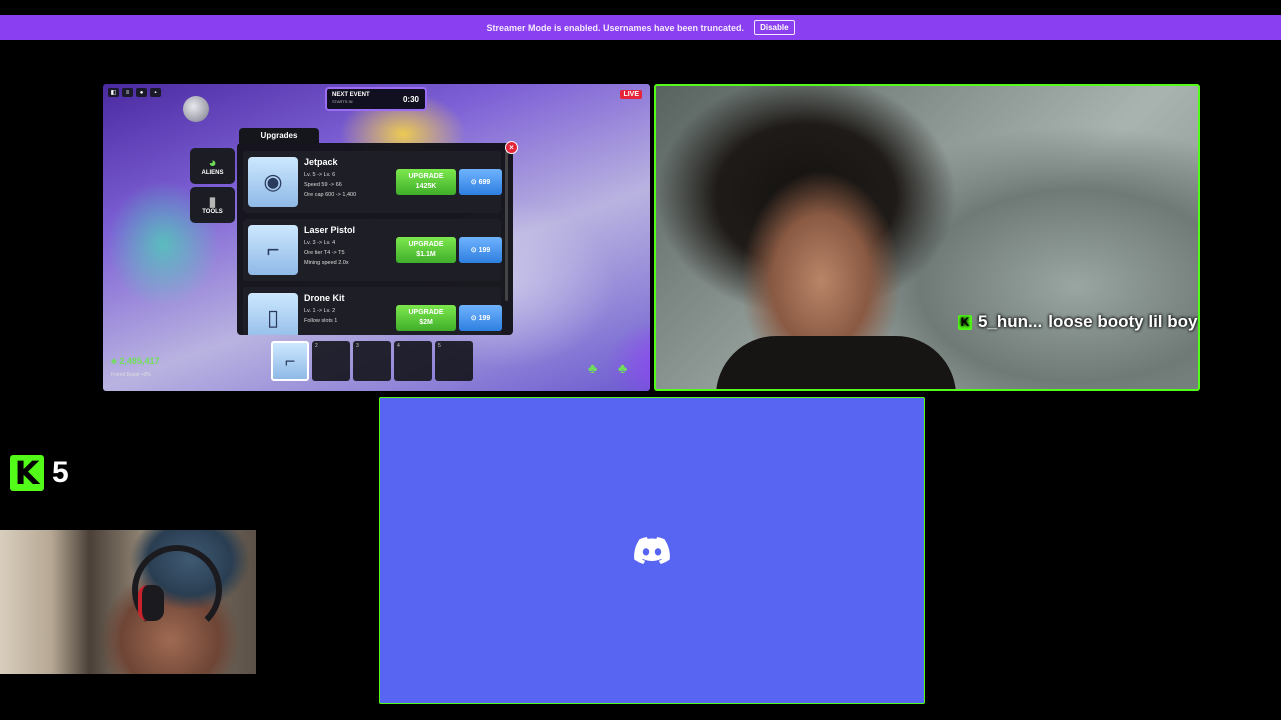 This screenshot has height=720, width=1281. I want to click on disable-streamer-mode-button: Disable, so click(774, 27).